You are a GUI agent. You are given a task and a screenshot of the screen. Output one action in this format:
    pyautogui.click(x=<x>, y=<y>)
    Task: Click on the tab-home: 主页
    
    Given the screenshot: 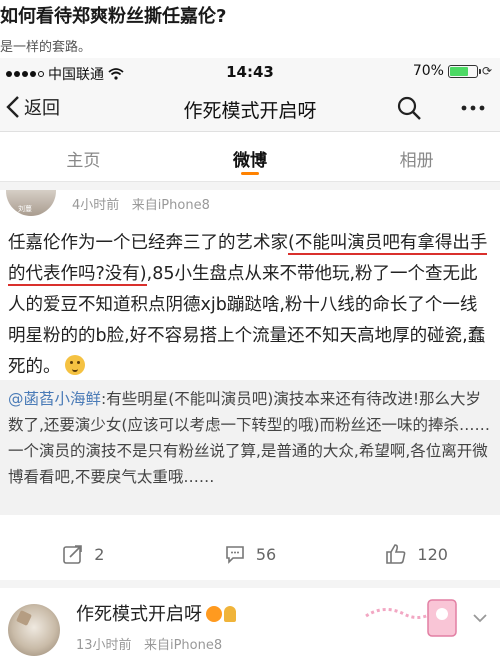 What is the action you would take?
    pyautogui.click(x=83, y=156)
    